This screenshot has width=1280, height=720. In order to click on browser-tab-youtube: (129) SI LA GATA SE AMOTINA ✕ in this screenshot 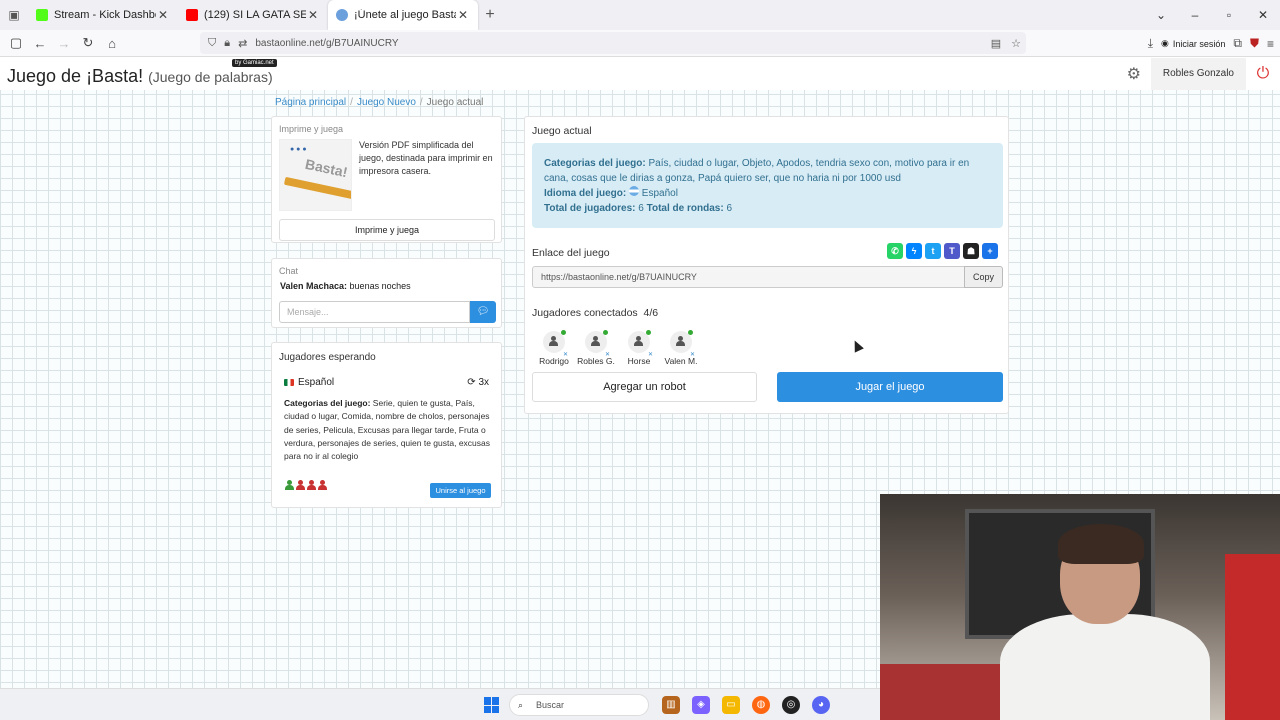, I will do `click(253, 15)`.